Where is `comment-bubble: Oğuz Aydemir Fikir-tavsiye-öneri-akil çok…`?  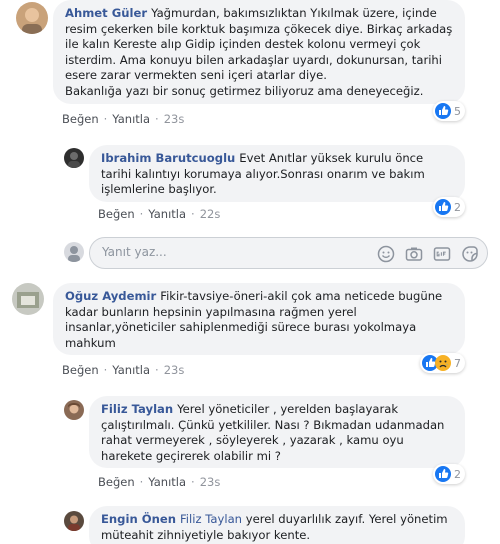 comment-bubble: Oğuz Aydemir Fikir-tavsiye-öneri-akil çok… is located at coordinates (259, 319).